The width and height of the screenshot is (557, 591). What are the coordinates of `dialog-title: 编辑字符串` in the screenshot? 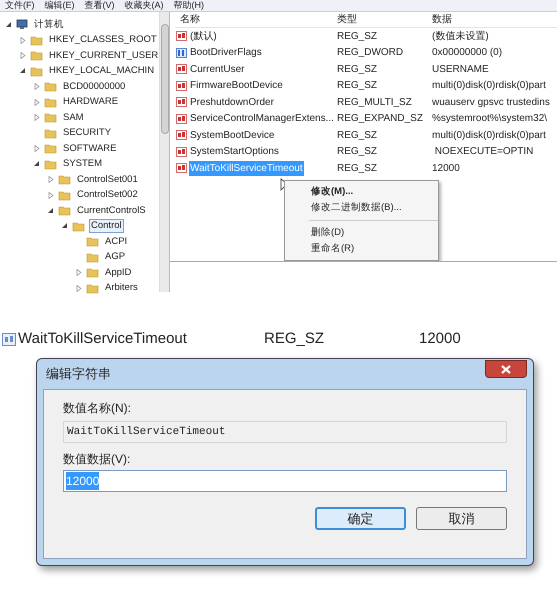 It's located at (78, 374).